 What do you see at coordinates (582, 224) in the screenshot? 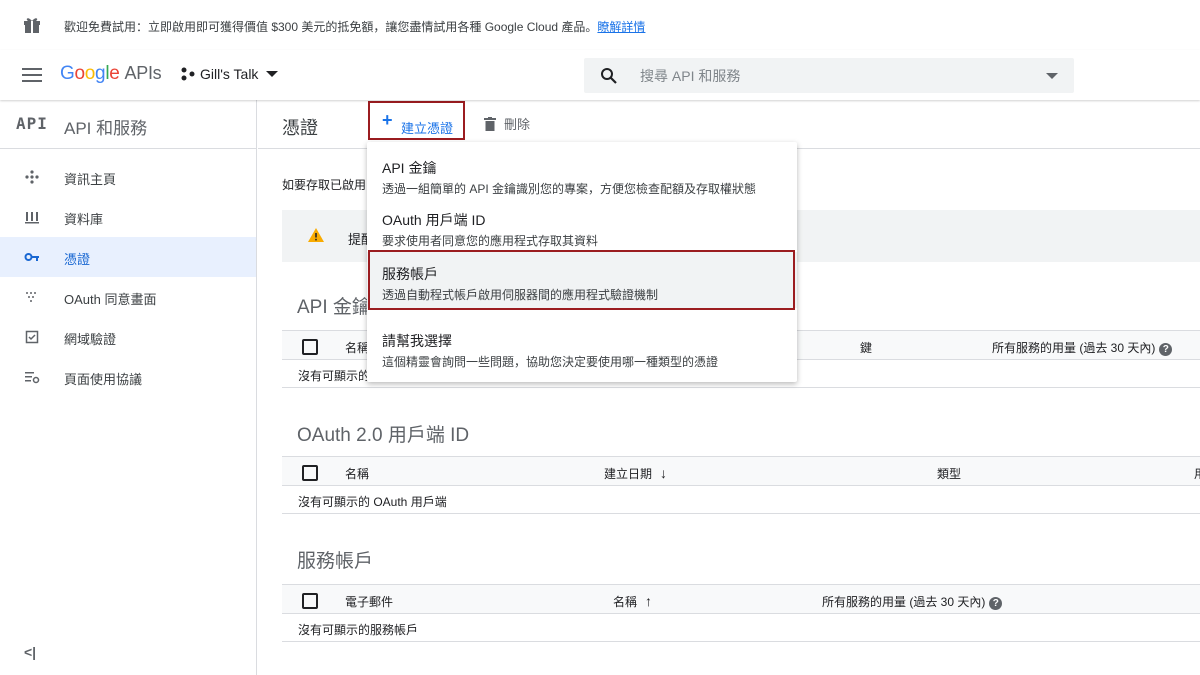
I see `menu-item-oauth-client-id: OAuth 用戶端 ID 要求使用者同意您的應用程式存取其資料` at bounding box center [582, 224].